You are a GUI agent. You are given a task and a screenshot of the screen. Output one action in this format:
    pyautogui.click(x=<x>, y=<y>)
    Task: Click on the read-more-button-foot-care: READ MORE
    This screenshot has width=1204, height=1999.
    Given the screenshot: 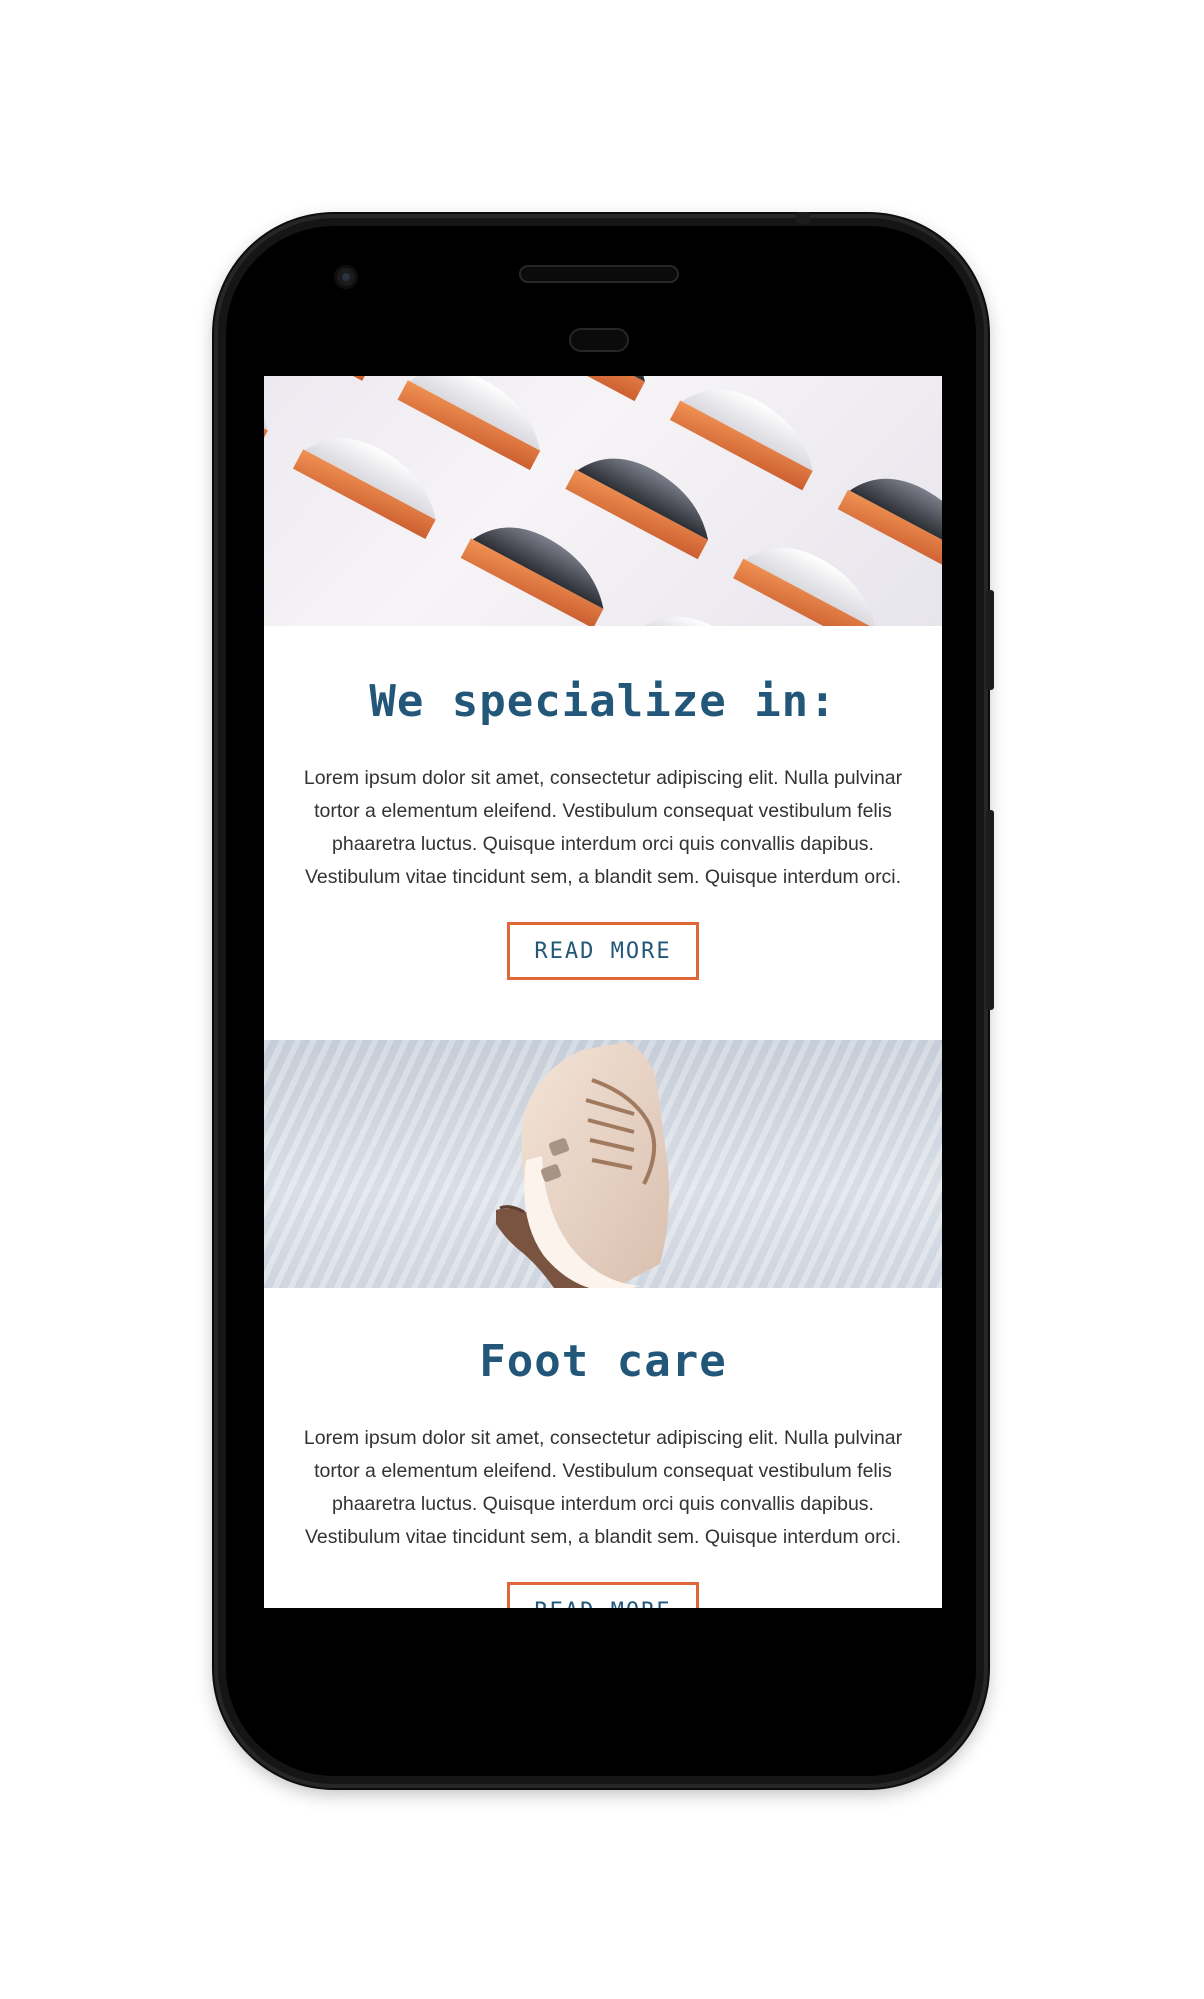 What is the action you would take?
    pyautogui.click(x=603, y=1595)
    